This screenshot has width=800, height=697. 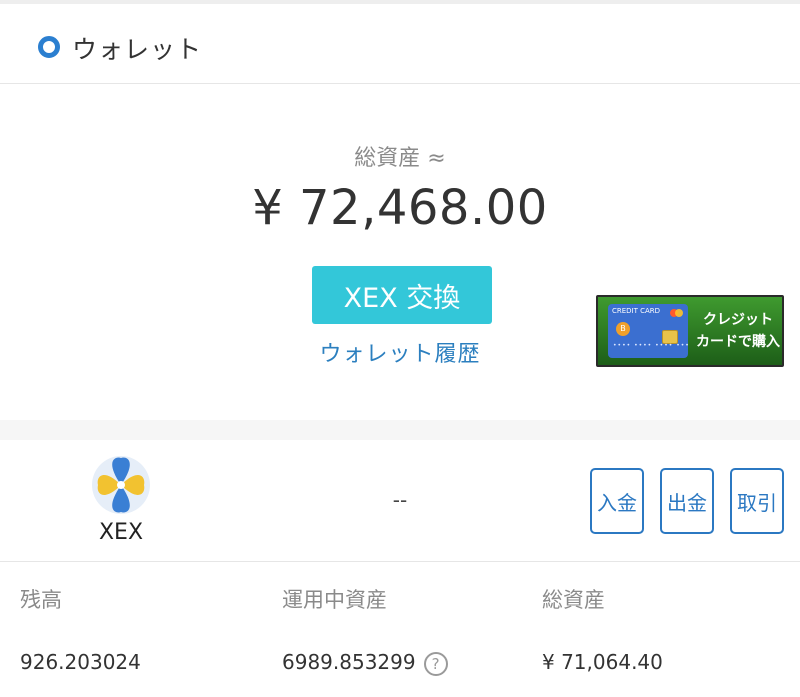 What do you see at coordinates (602, 662) in the screenshot?
I see `total-value: ¥ 71,064.40` at bounding box center [602, 662].